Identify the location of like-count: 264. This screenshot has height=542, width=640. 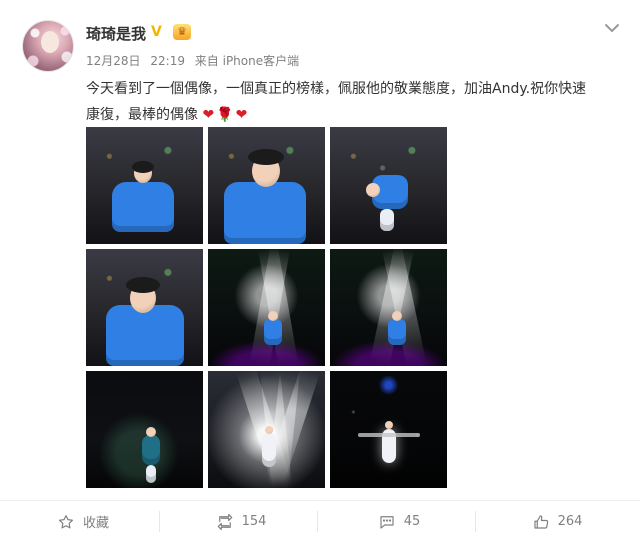
(570, 521).